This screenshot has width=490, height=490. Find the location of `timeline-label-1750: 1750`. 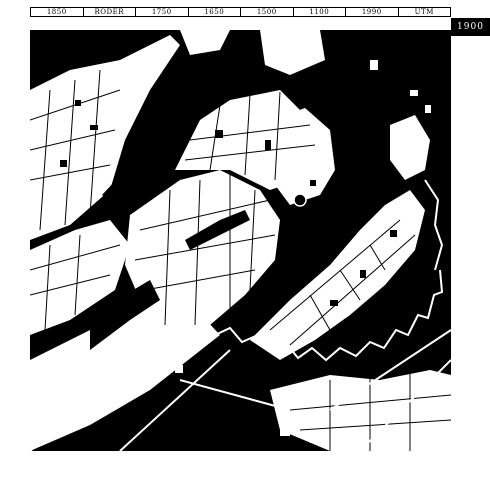

timeline-label-1750: 1750 is located at coordinates (162, 12).